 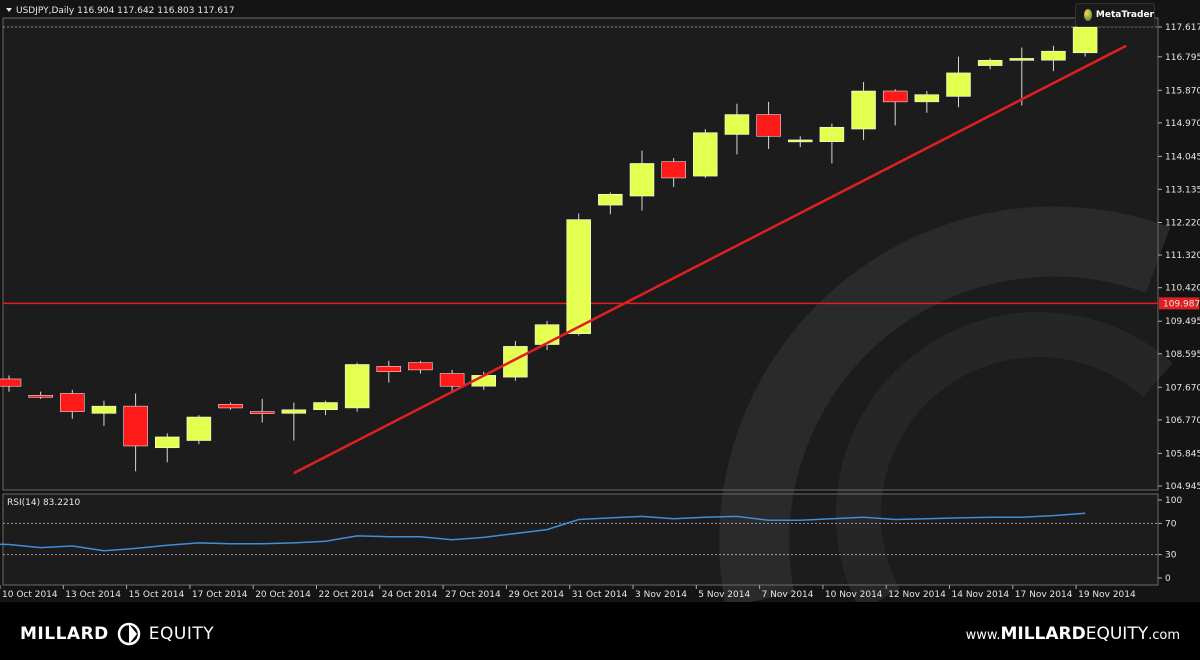 What do you see at coordinates (473, 595) in the screenshot?
I see `date-tick-label: 27 Oct 2014` at bounding box center [473, 595].